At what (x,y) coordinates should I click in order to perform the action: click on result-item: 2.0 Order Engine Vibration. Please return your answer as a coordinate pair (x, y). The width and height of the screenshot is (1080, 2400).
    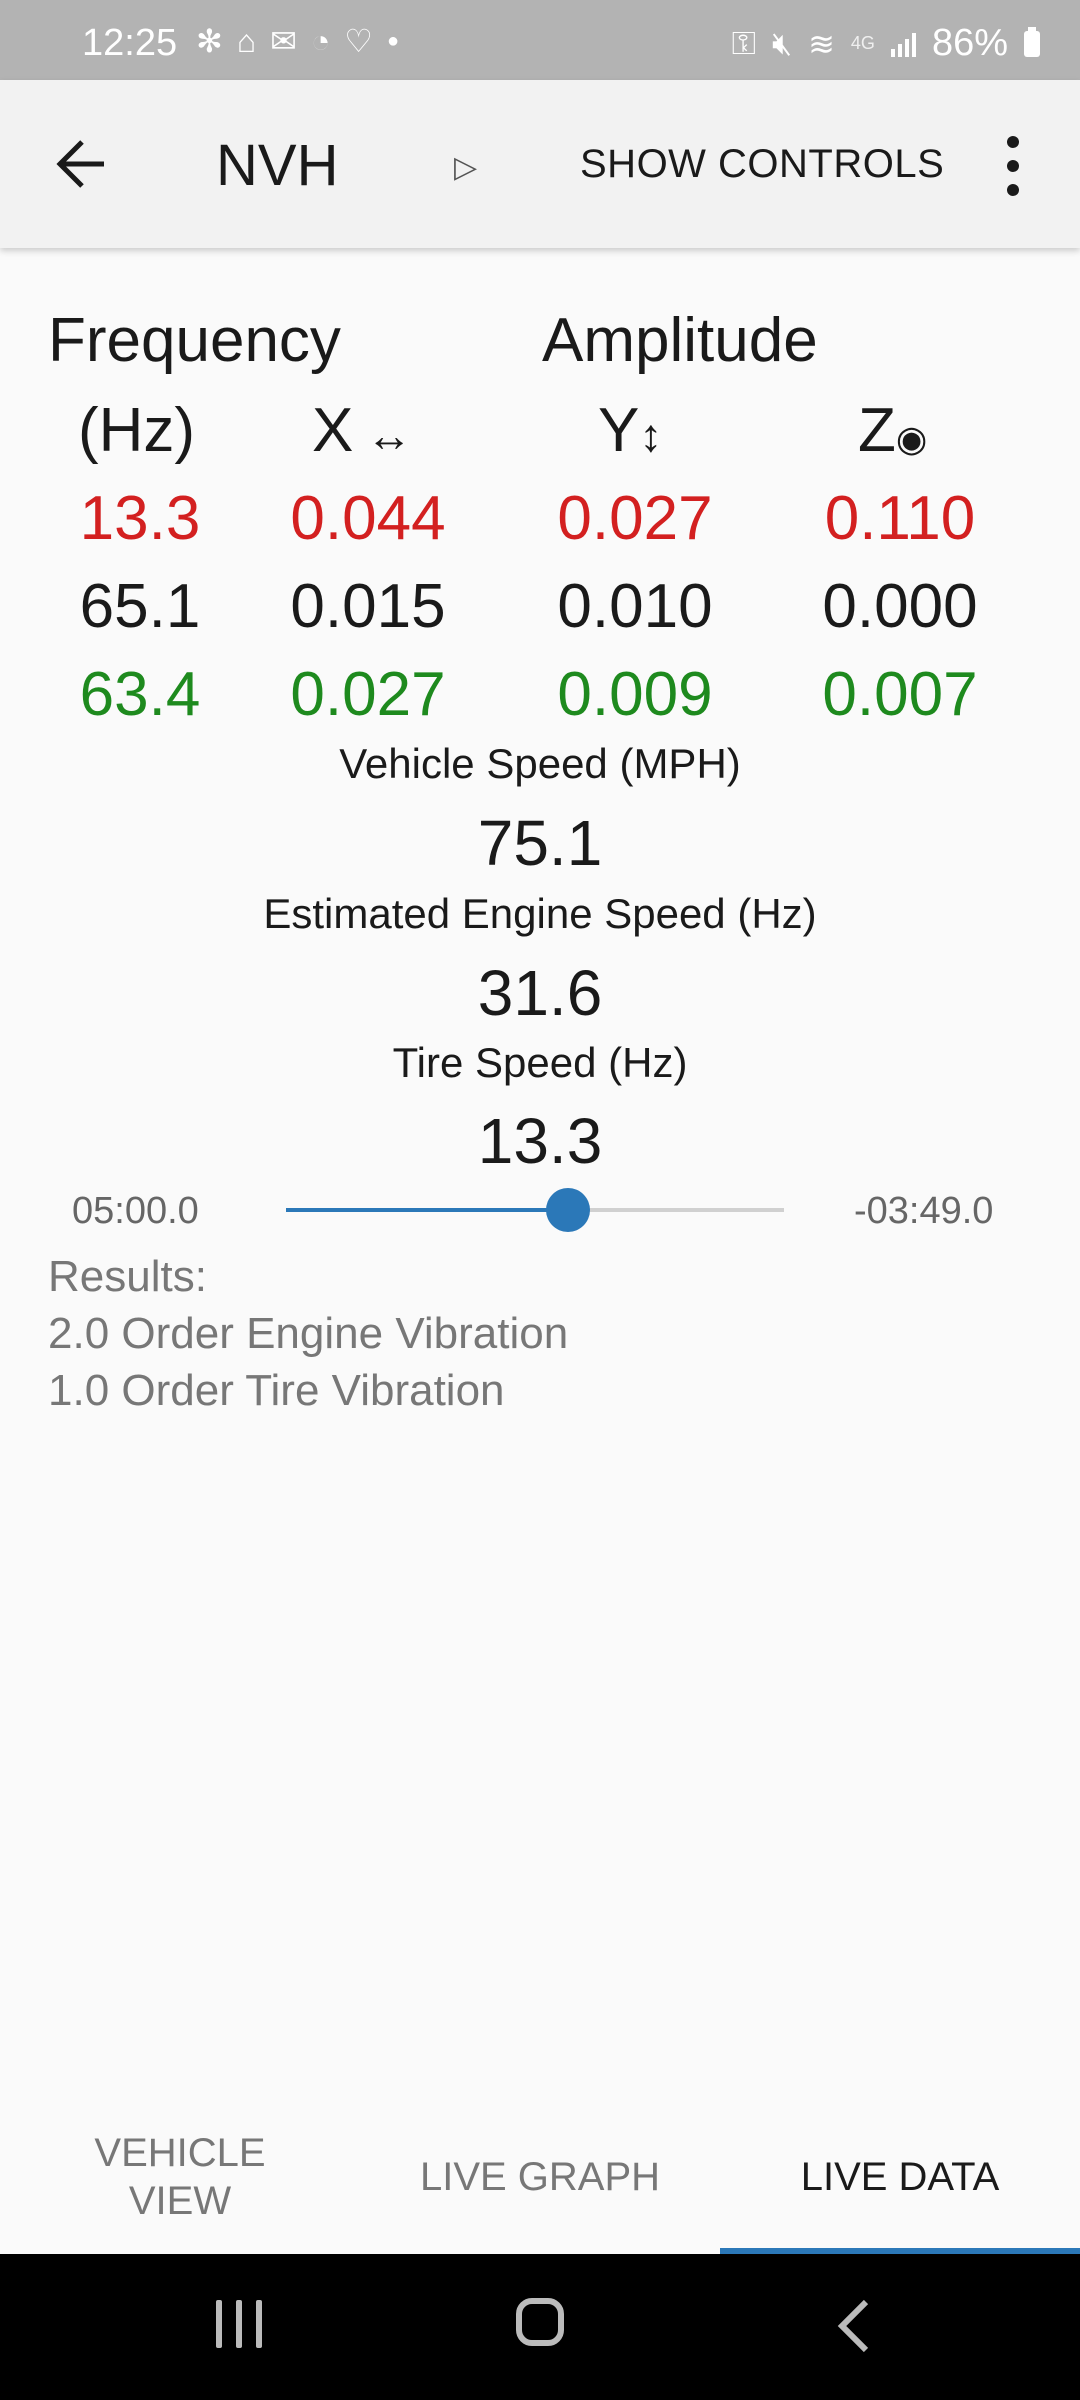
    Looking at the image, I should click on (308, 1333).